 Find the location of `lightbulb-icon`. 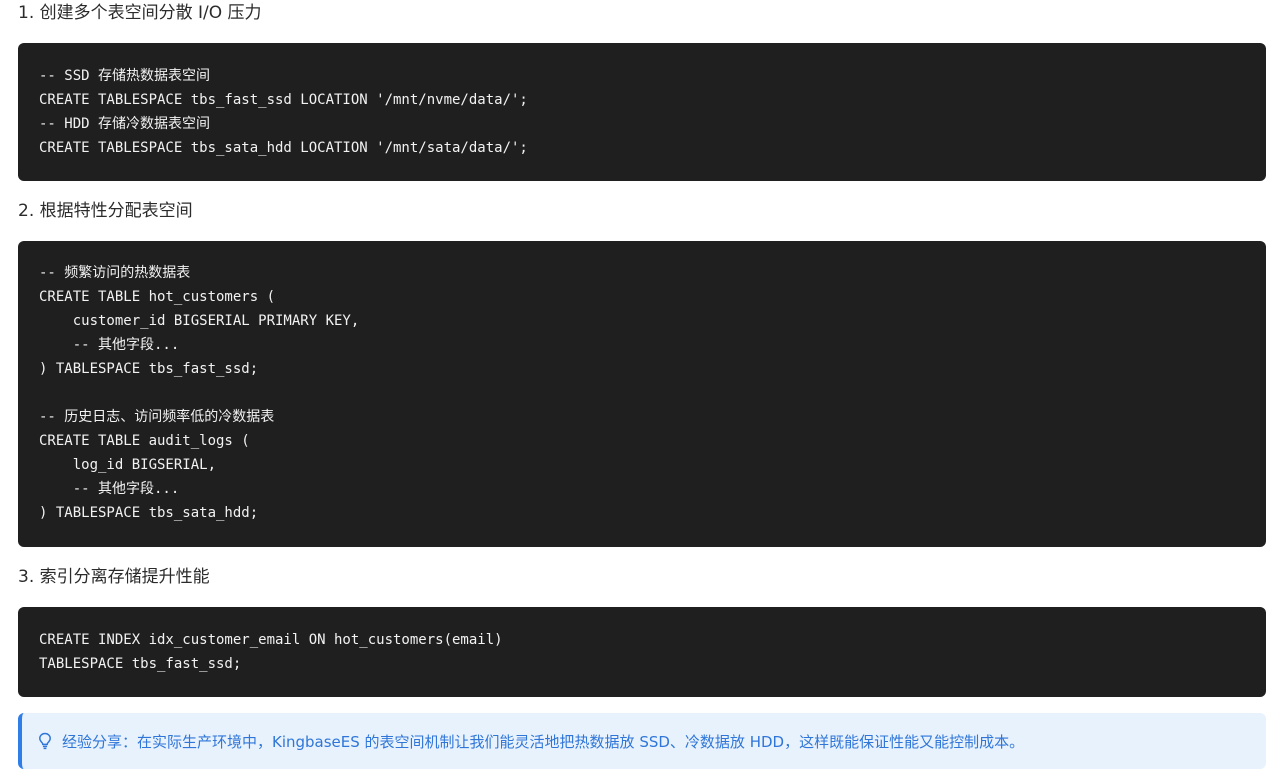

lightbulb-icon is located at coordinates (45, 741).